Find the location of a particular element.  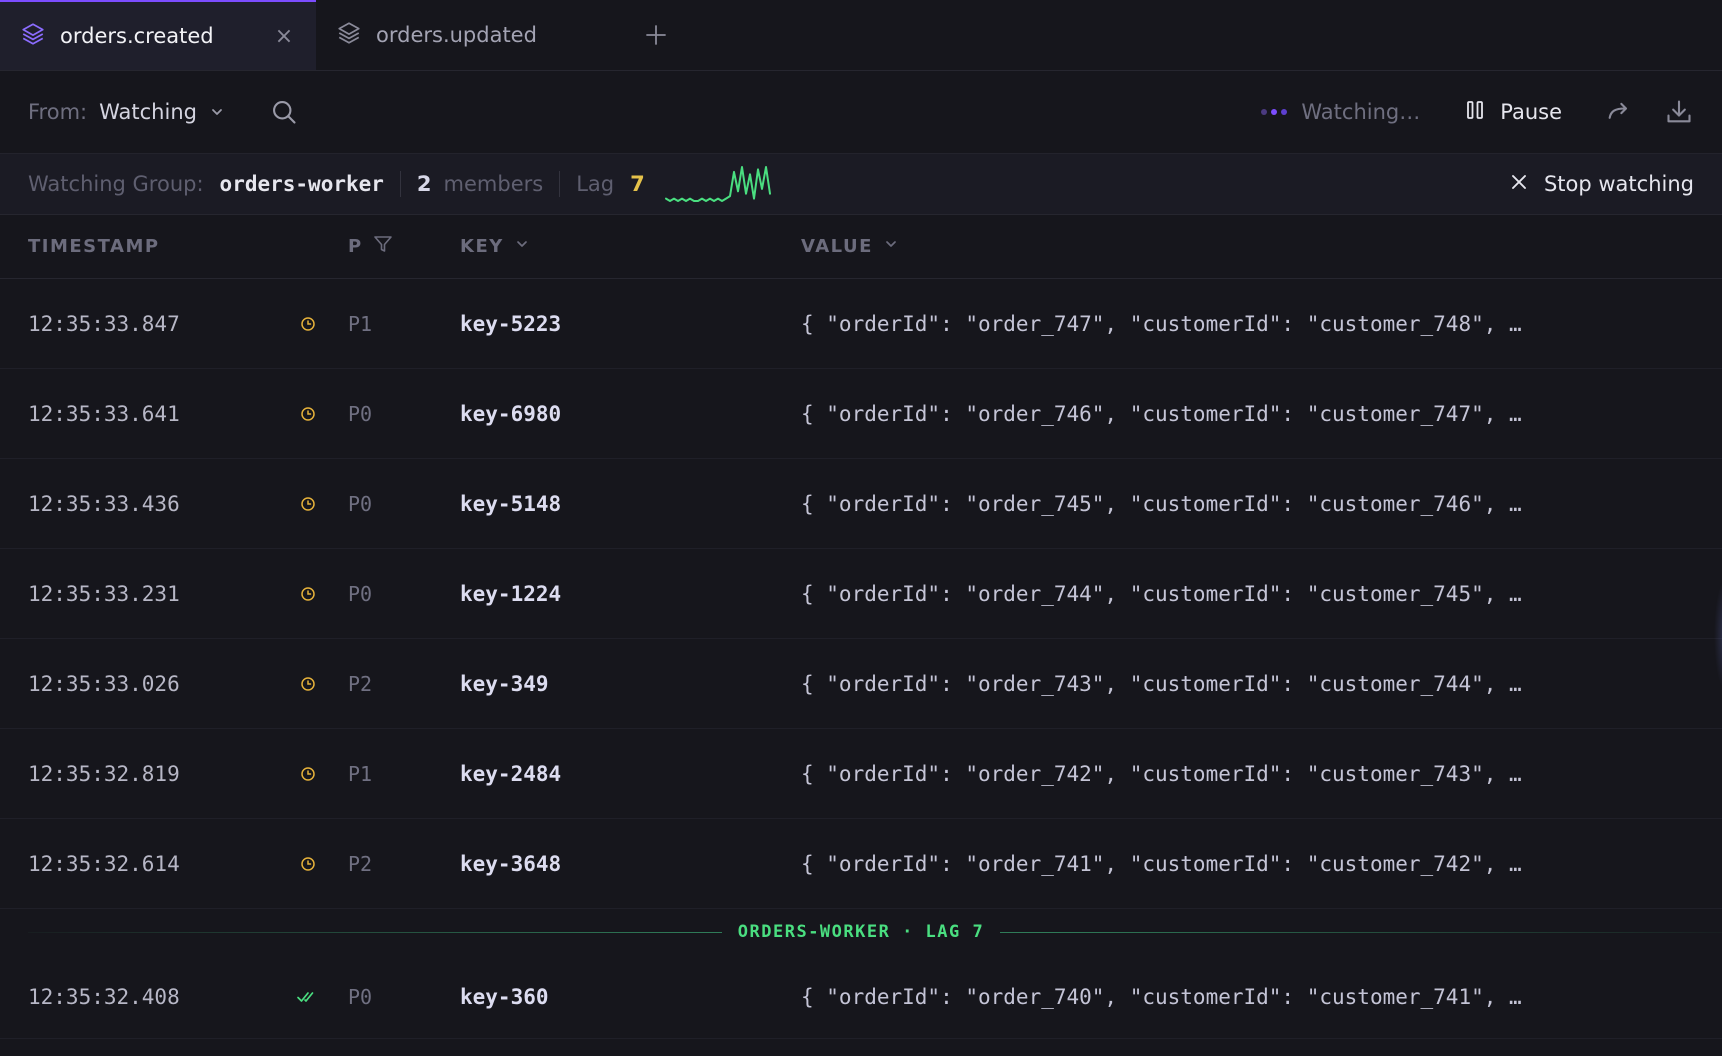

pause-button: Pause is located at coordinates (1513, 112).